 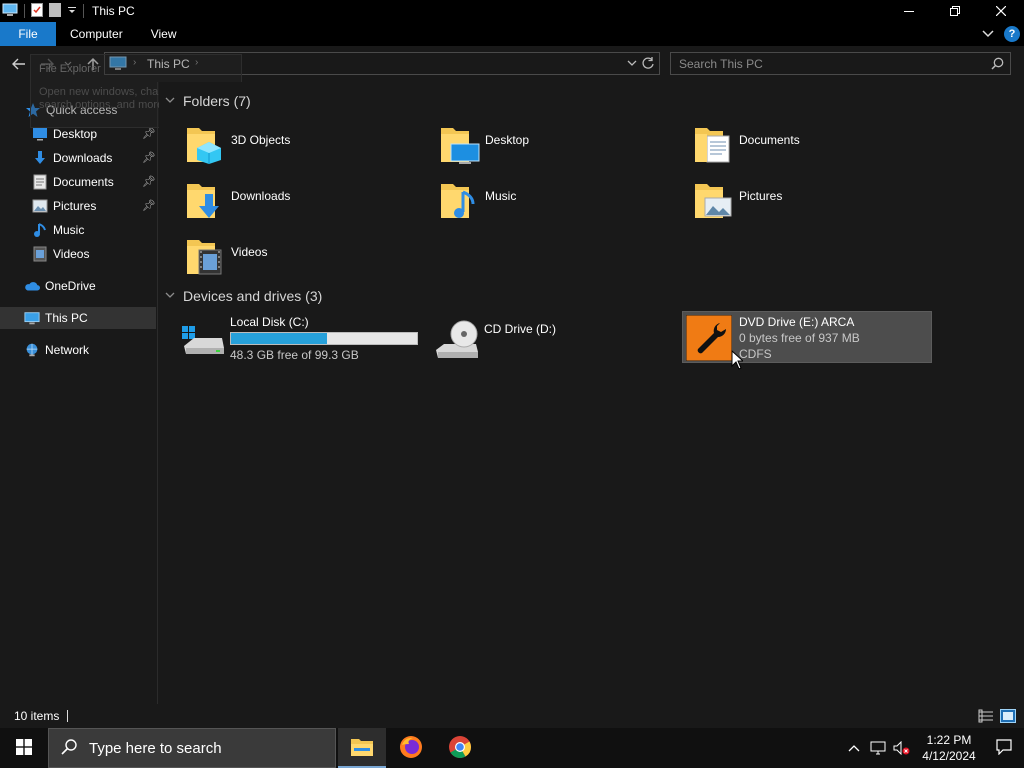 I want to click on properties-icon, so click(x=37, y=11).